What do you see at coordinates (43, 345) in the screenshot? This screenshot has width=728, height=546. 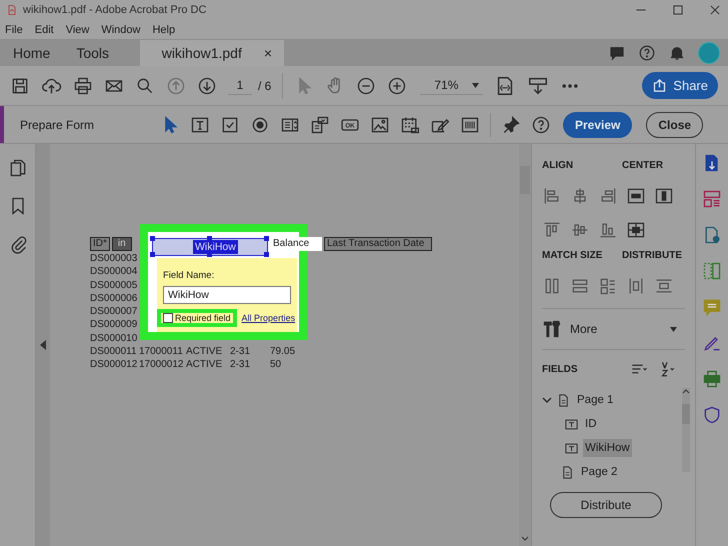 I see `collapse-left-icon` at bounding box center [43, 345].